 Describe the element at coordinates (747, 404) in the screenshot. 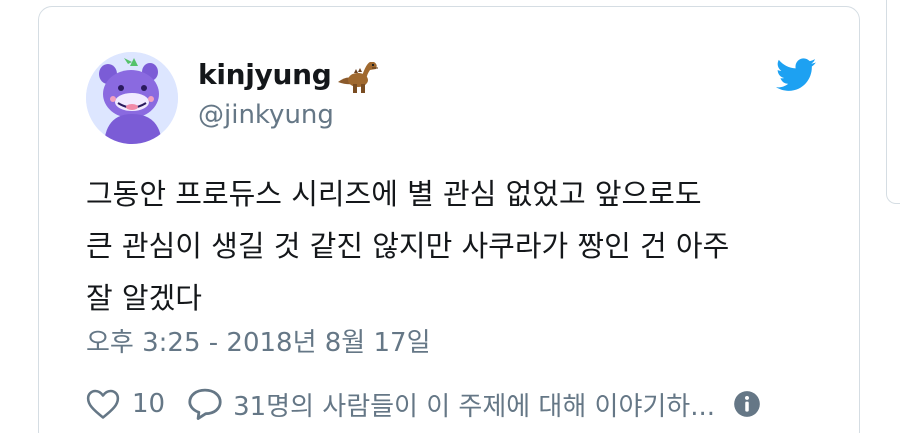

I see `info-circle-icon` at that location.